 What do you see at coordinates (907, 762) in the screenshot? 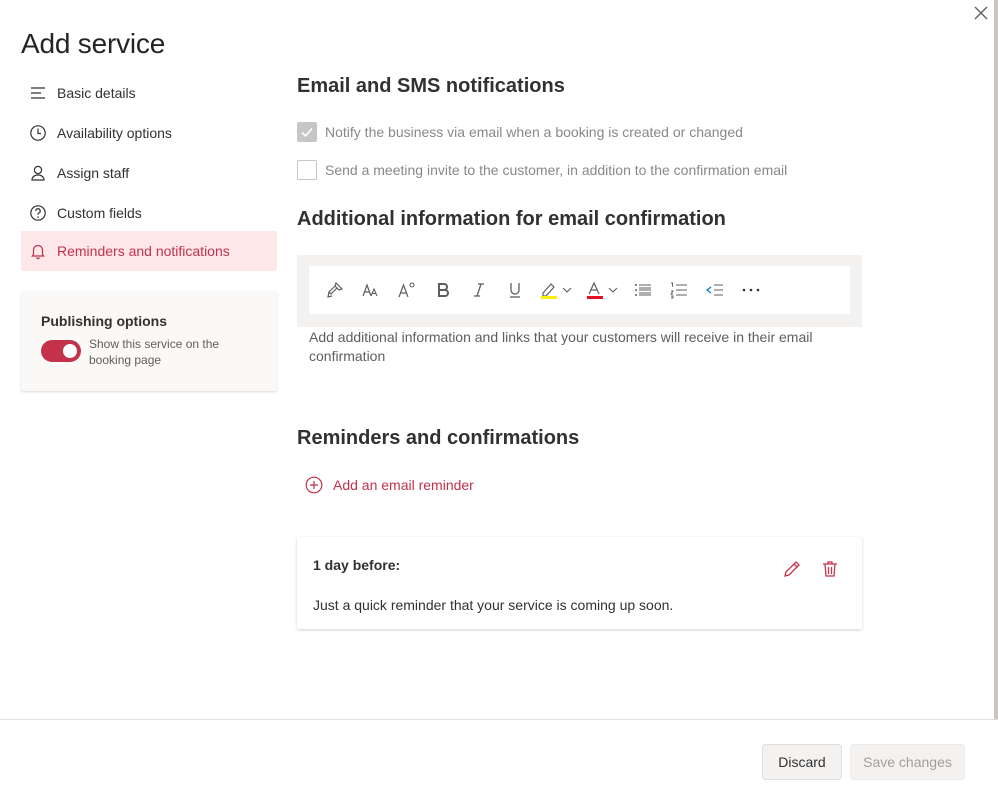
I see `save-changes-button: Save changes` at bounding box center [907, 762].